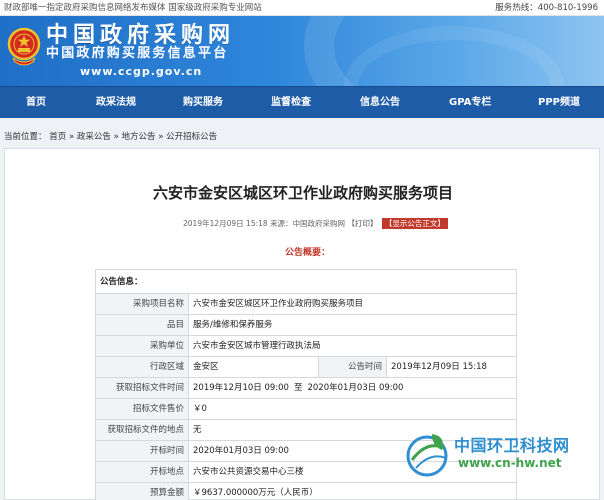 This screenshot has height=500, width=604. Describe the element at coordinates (25, 137) in the screenshot. I see `breadcrumb-prefix: 当前位置：` at that location.